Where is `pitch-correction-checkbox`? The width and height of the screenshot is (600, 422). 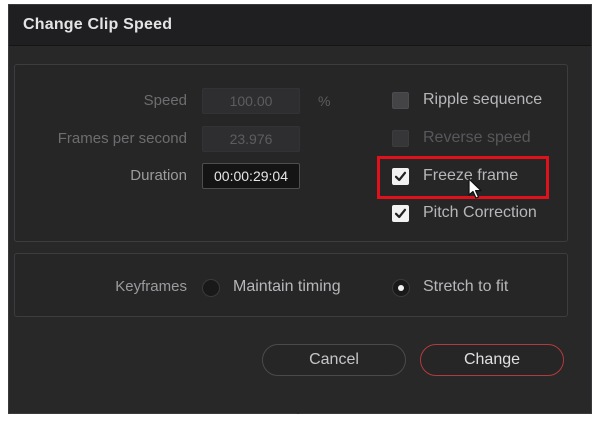 pitch-correction-checkbox is located at coordinates (400, 213).